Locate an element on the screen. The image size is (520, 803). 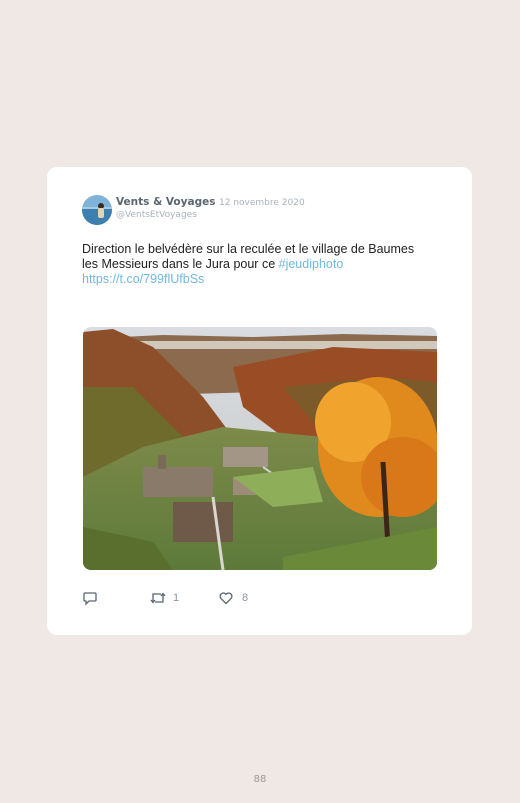
reply-icon is located at coordinates (90, 600).